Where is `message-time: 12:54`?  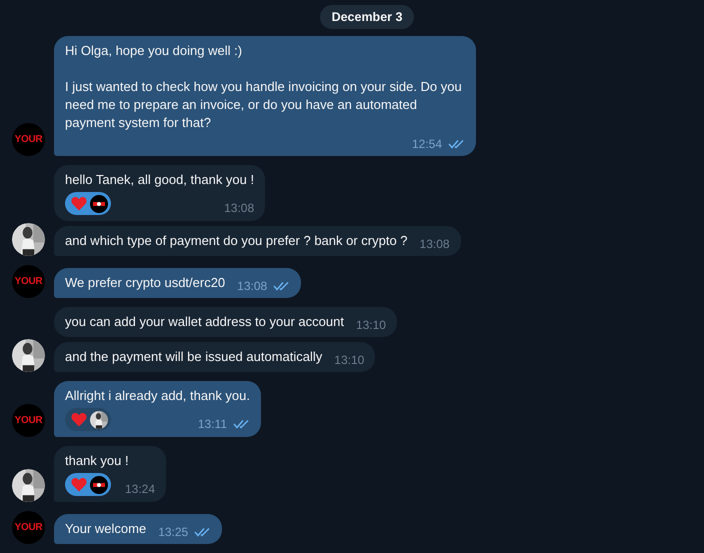
message-time: 12:54 is located at coordinates (427, 144).